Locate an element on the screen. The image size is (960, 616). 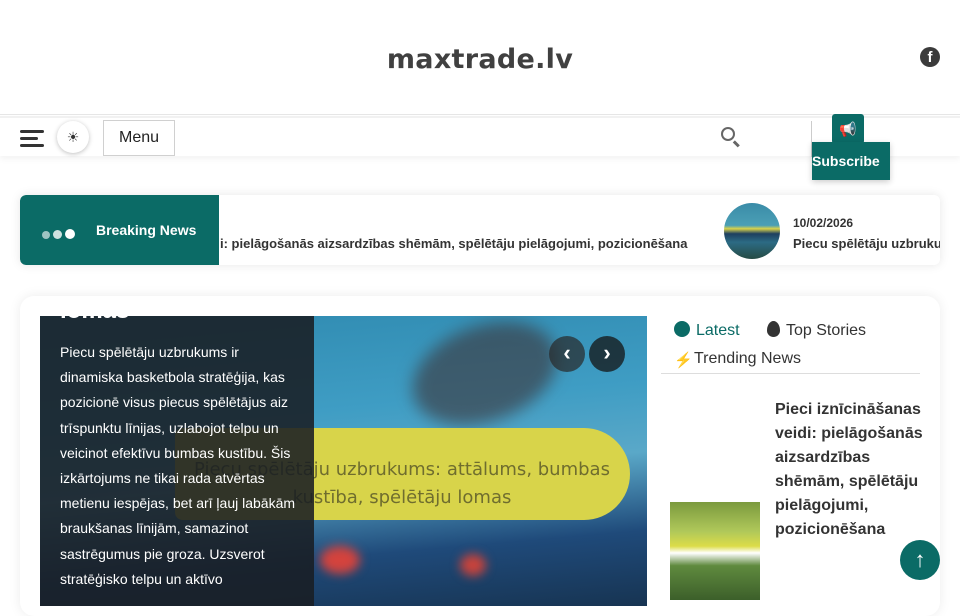
sidebar-item-thumbnail is located at coordinates (715, 551).